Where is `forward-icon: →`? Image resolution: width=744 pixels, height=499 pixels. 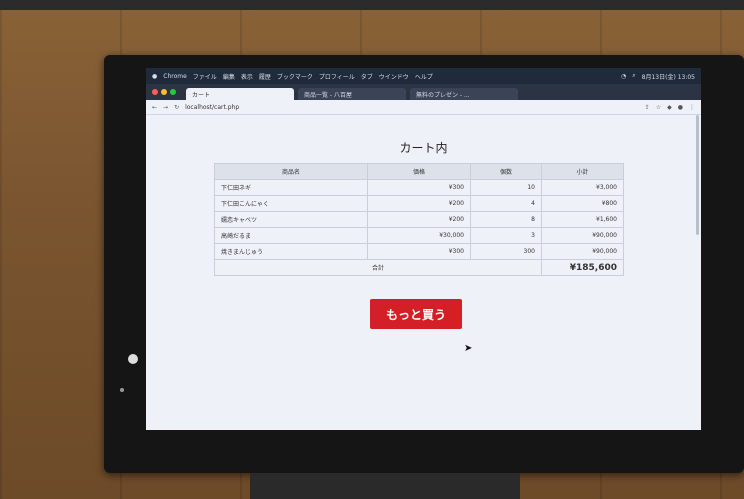 forward-icon: → is located at coordinates (165, 107).